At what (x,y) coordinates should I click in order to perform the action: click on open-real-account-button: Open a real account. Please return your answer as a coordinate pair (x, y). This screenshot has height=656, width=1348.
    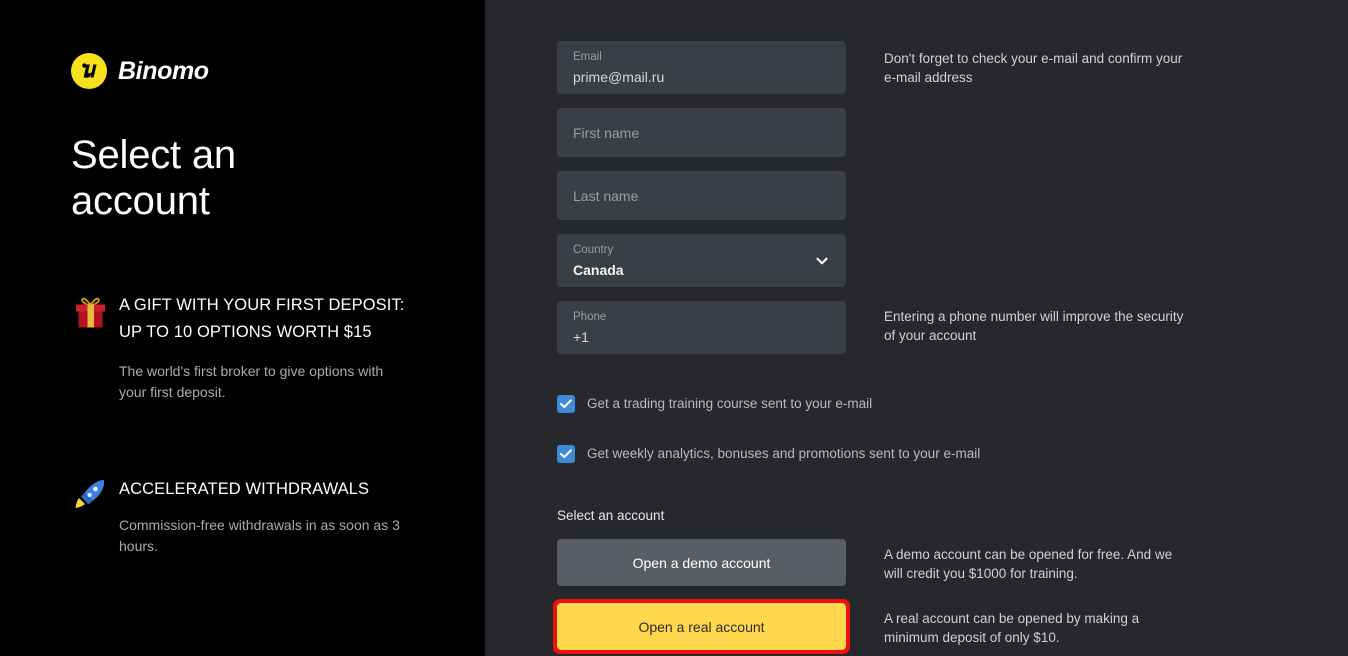
    Looking at the image, I should click on (701, 626).